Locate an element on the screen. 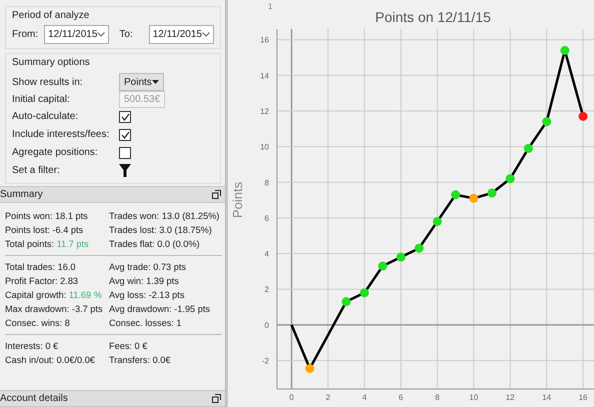 The height and width of the screenshot is (407, 594). stat-text: Trades flat: 0.0 (0.0%) is located at coordinates (154, 244).